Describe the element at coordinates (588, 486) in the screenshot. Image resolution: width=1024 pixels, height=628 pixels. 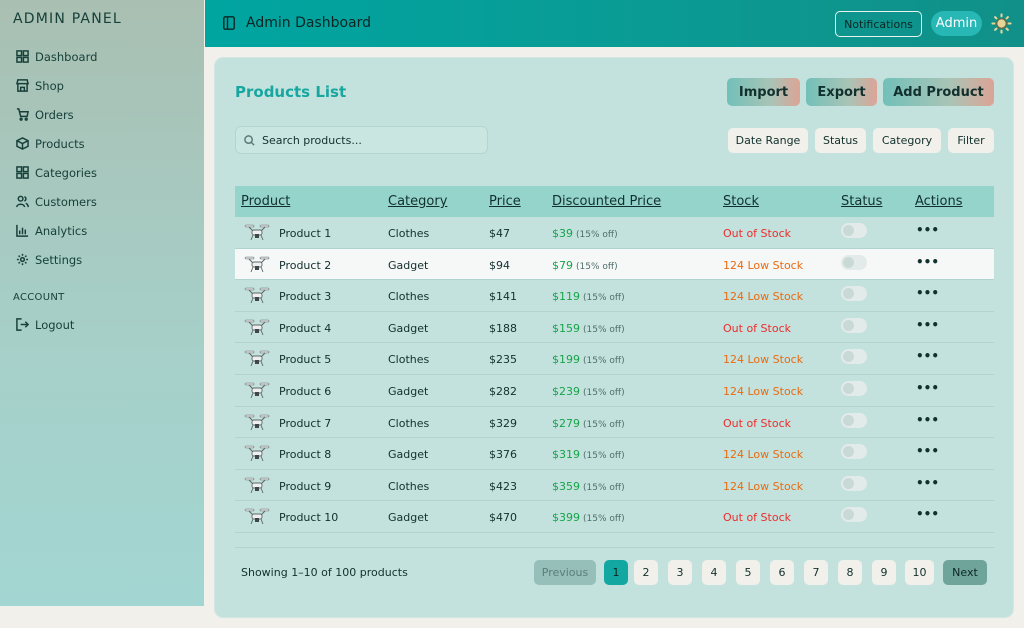
I see `discounted-price-cell: $359 (15% off)` at that location.